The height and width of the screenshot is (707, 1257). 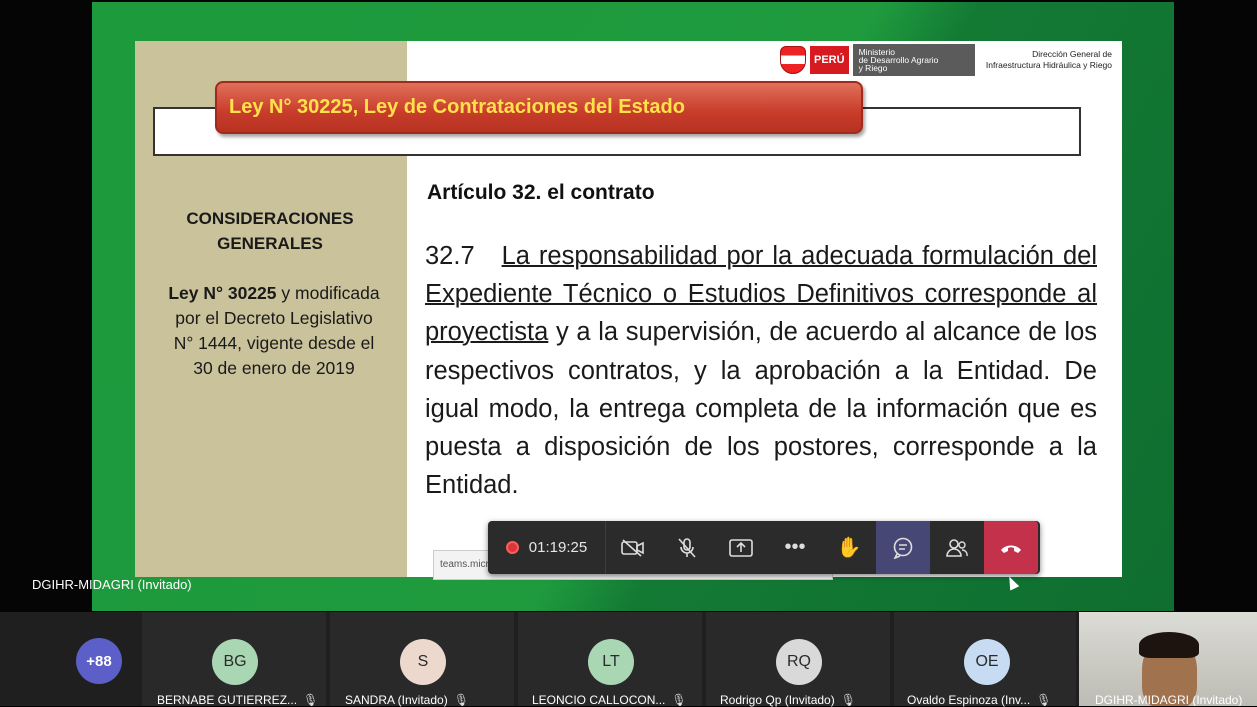 I want to click on self-video-tile: DGIHR-MIDAGRI (Invitado), so click(x=1168, y=659).